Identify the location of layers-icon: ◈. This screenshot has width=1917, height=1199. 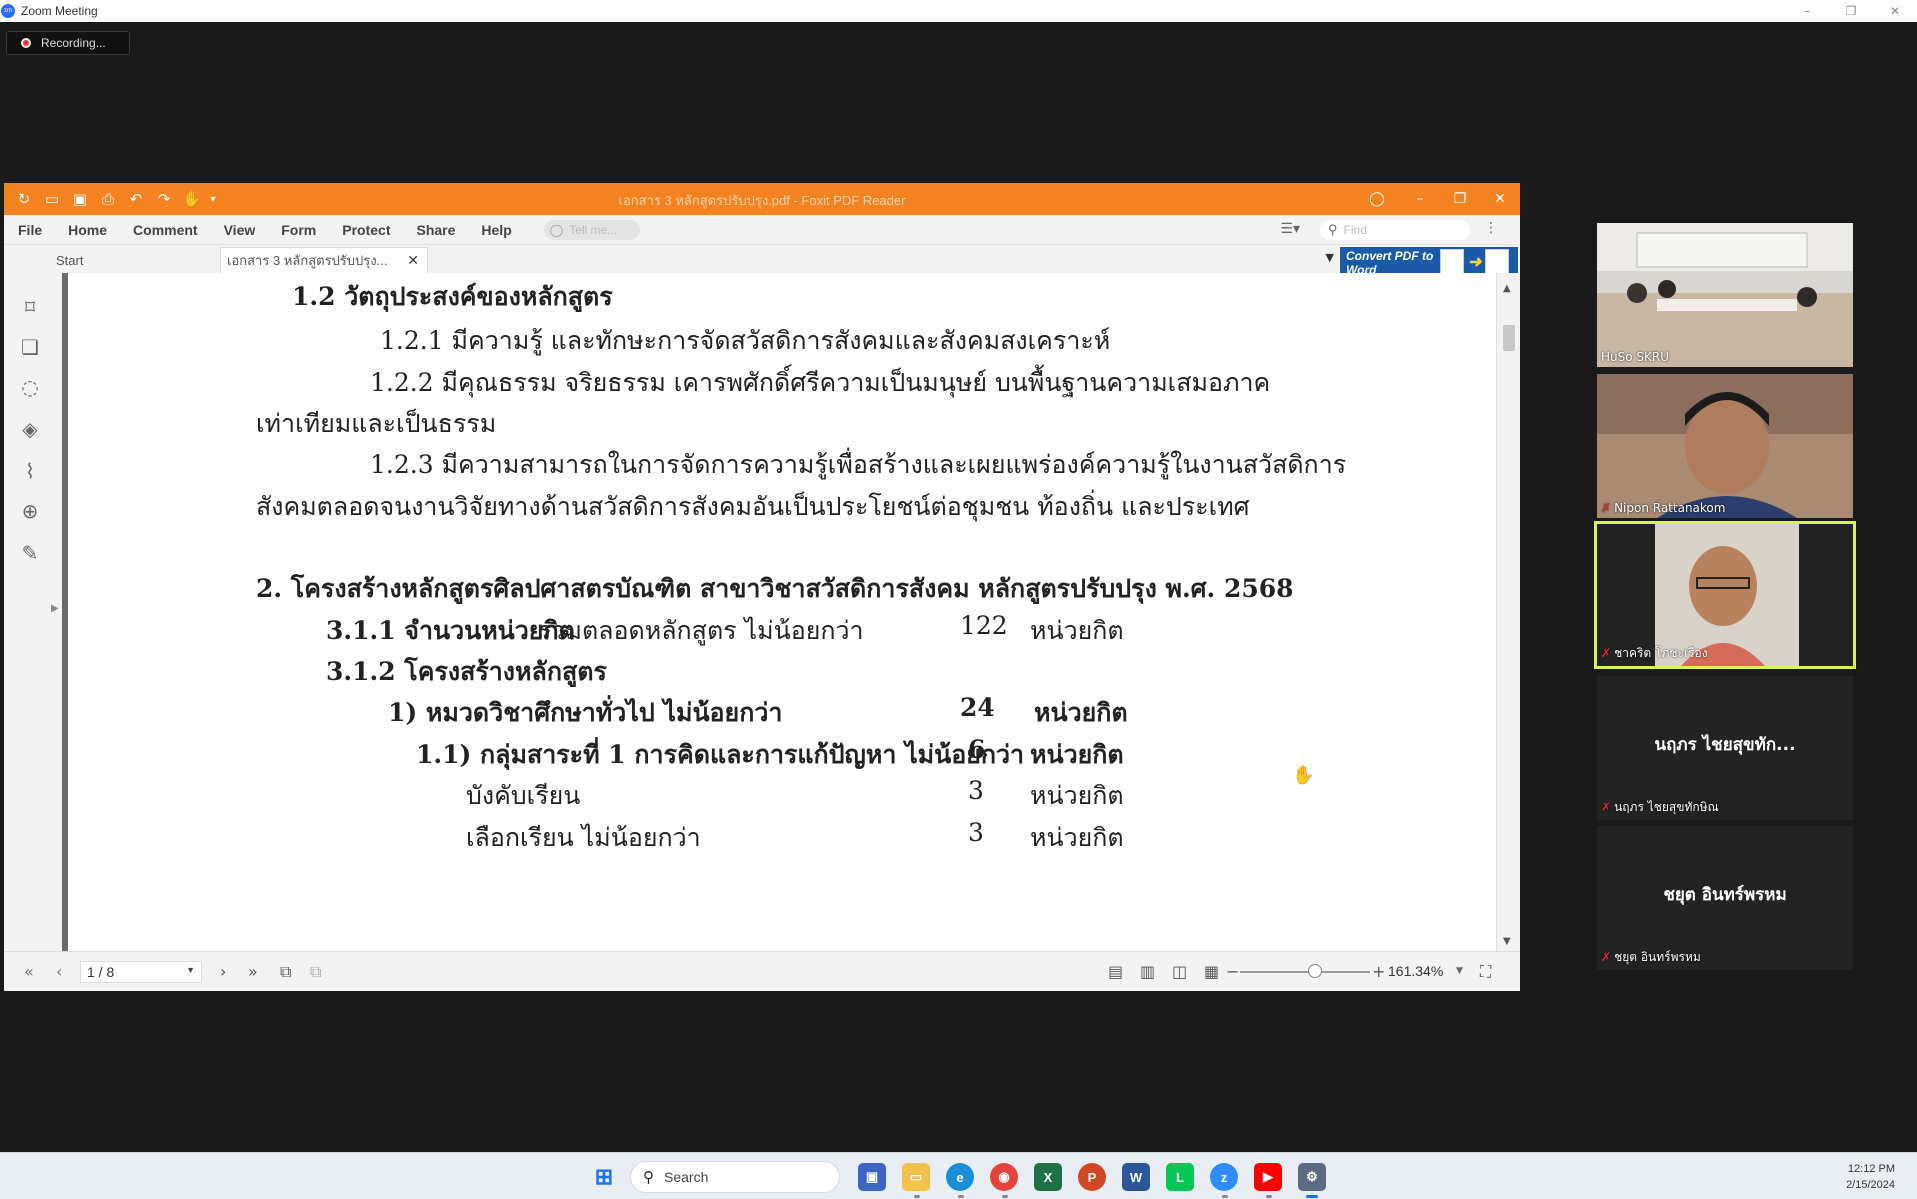
(30, 429).